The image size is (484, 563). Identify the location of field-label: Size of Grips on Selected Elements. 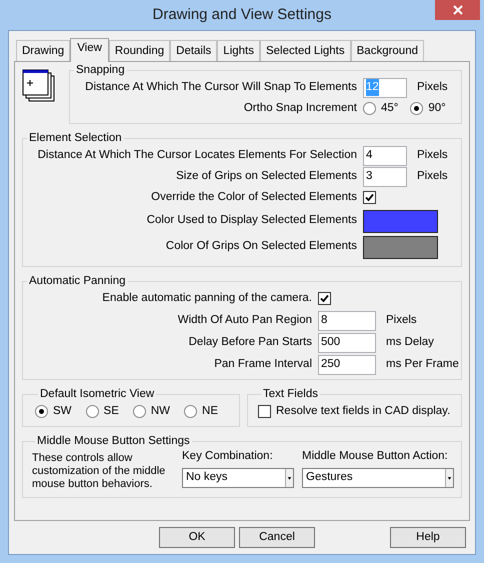
(266, 176).